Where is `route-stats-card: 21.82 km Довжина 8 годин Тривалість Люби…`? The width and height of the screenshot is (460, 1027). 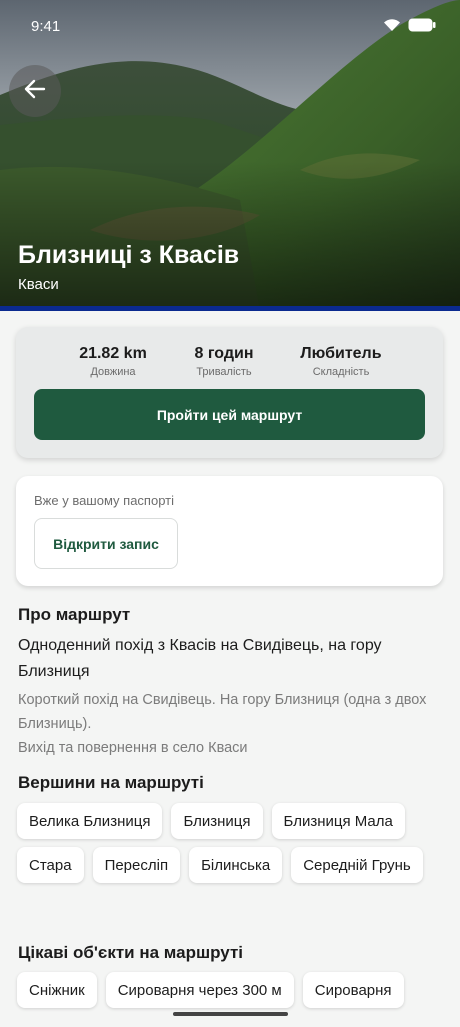
route-stats-card: 21.82 km Довжина 8 годин Тривалість Люби… is located at coordinates (229, 392).